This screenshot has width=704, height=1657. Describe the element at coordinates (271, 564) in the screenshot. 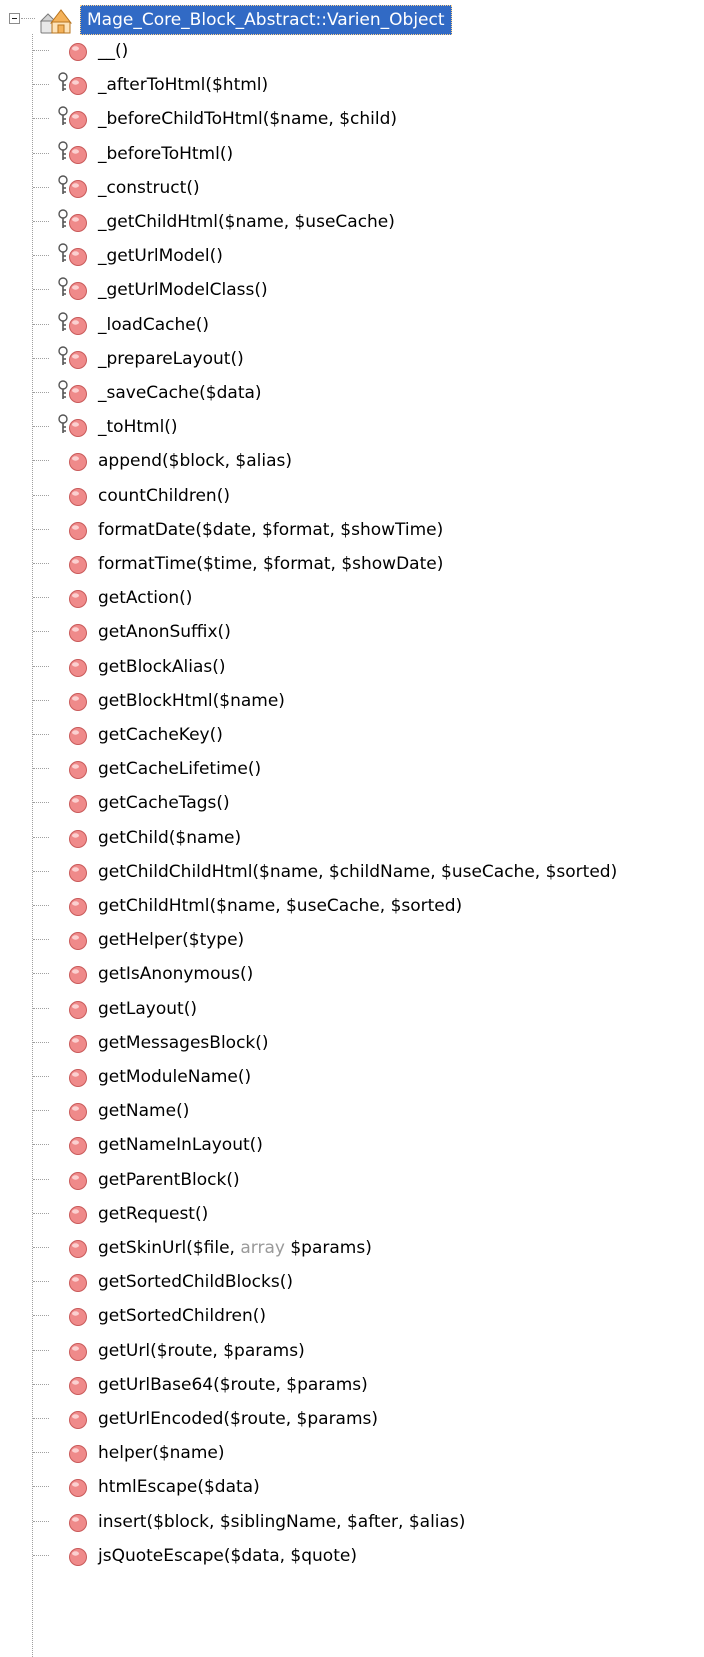

I see `method-label: formatTime($time, $format, $showDate)` at that location.